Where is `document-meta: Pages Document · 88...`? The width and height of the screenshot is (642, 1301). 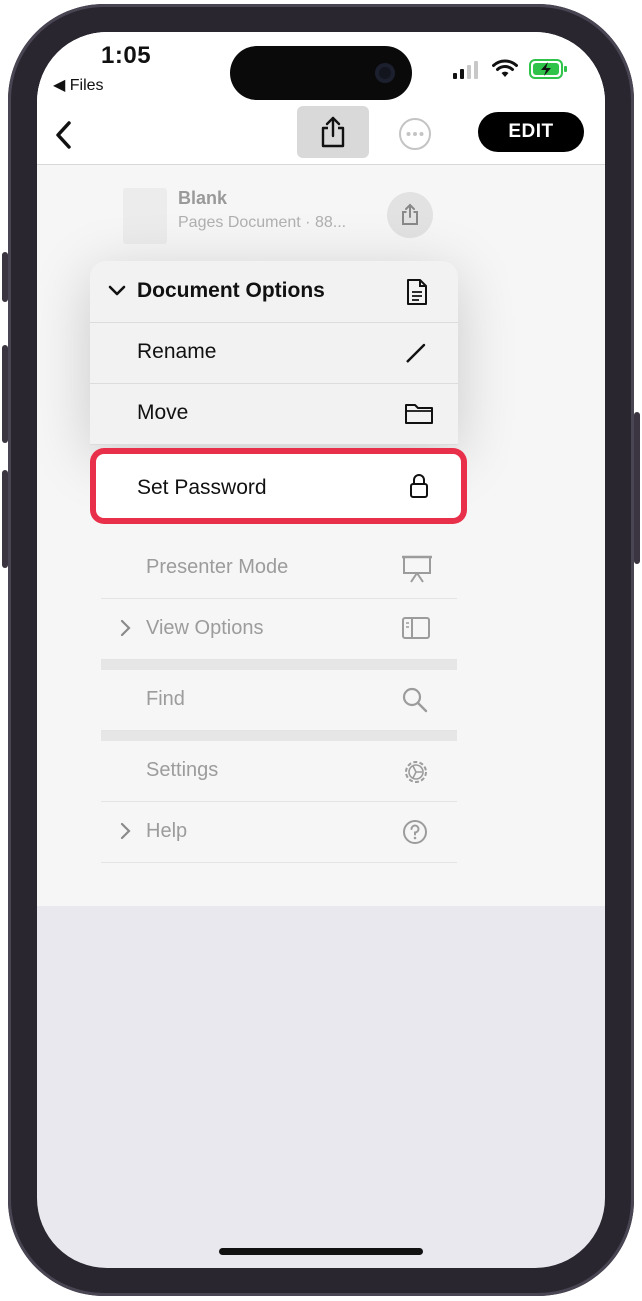
document-meta: Pages Document · 88... is located at coordinates (262, 222).